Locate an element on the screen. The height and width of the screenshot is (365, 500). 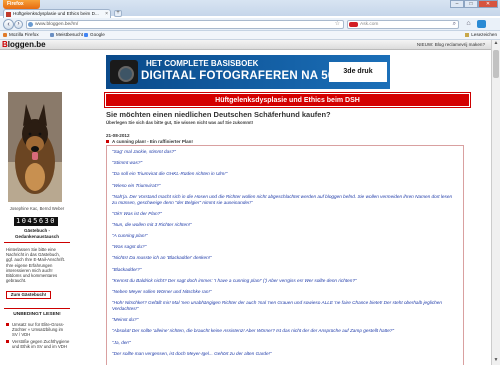
minimize-button: – is located at coordinates (457, 4).